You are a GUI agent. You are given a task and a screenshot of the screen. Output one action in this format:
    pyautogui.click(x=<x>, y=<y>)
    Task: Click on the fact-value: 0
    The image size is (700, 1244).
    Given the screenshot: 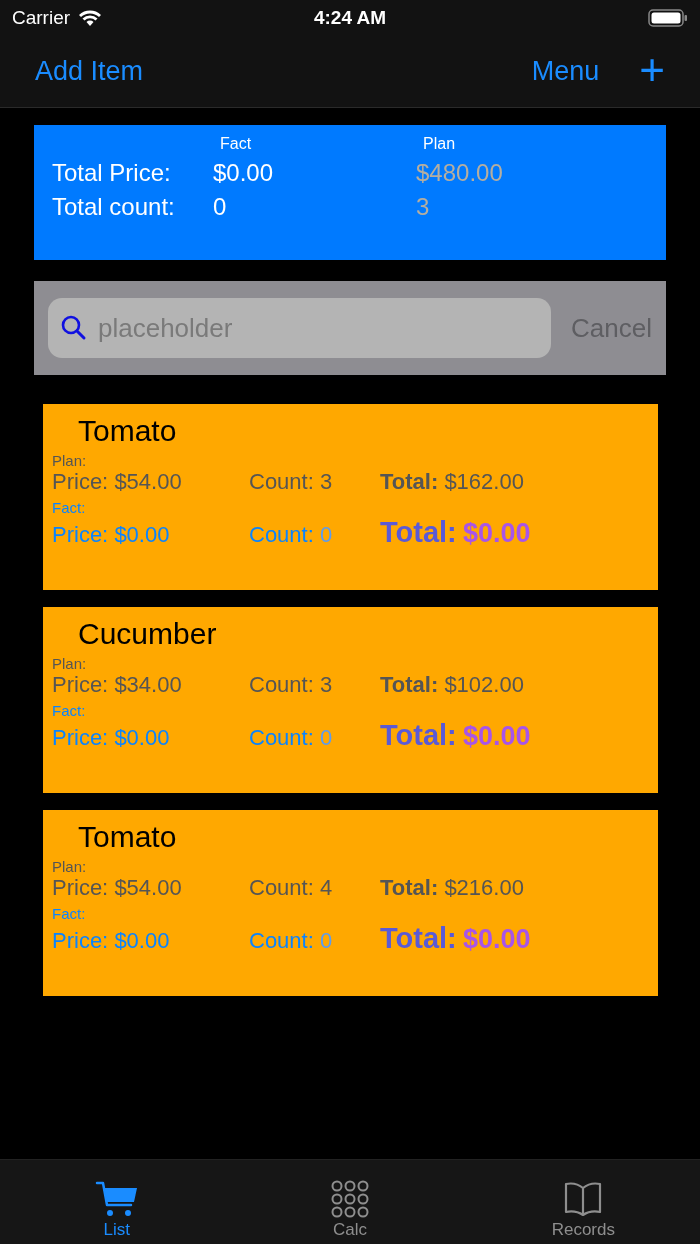 What is the action you would take?
    pyautogui.click(x=220, y=207)
    